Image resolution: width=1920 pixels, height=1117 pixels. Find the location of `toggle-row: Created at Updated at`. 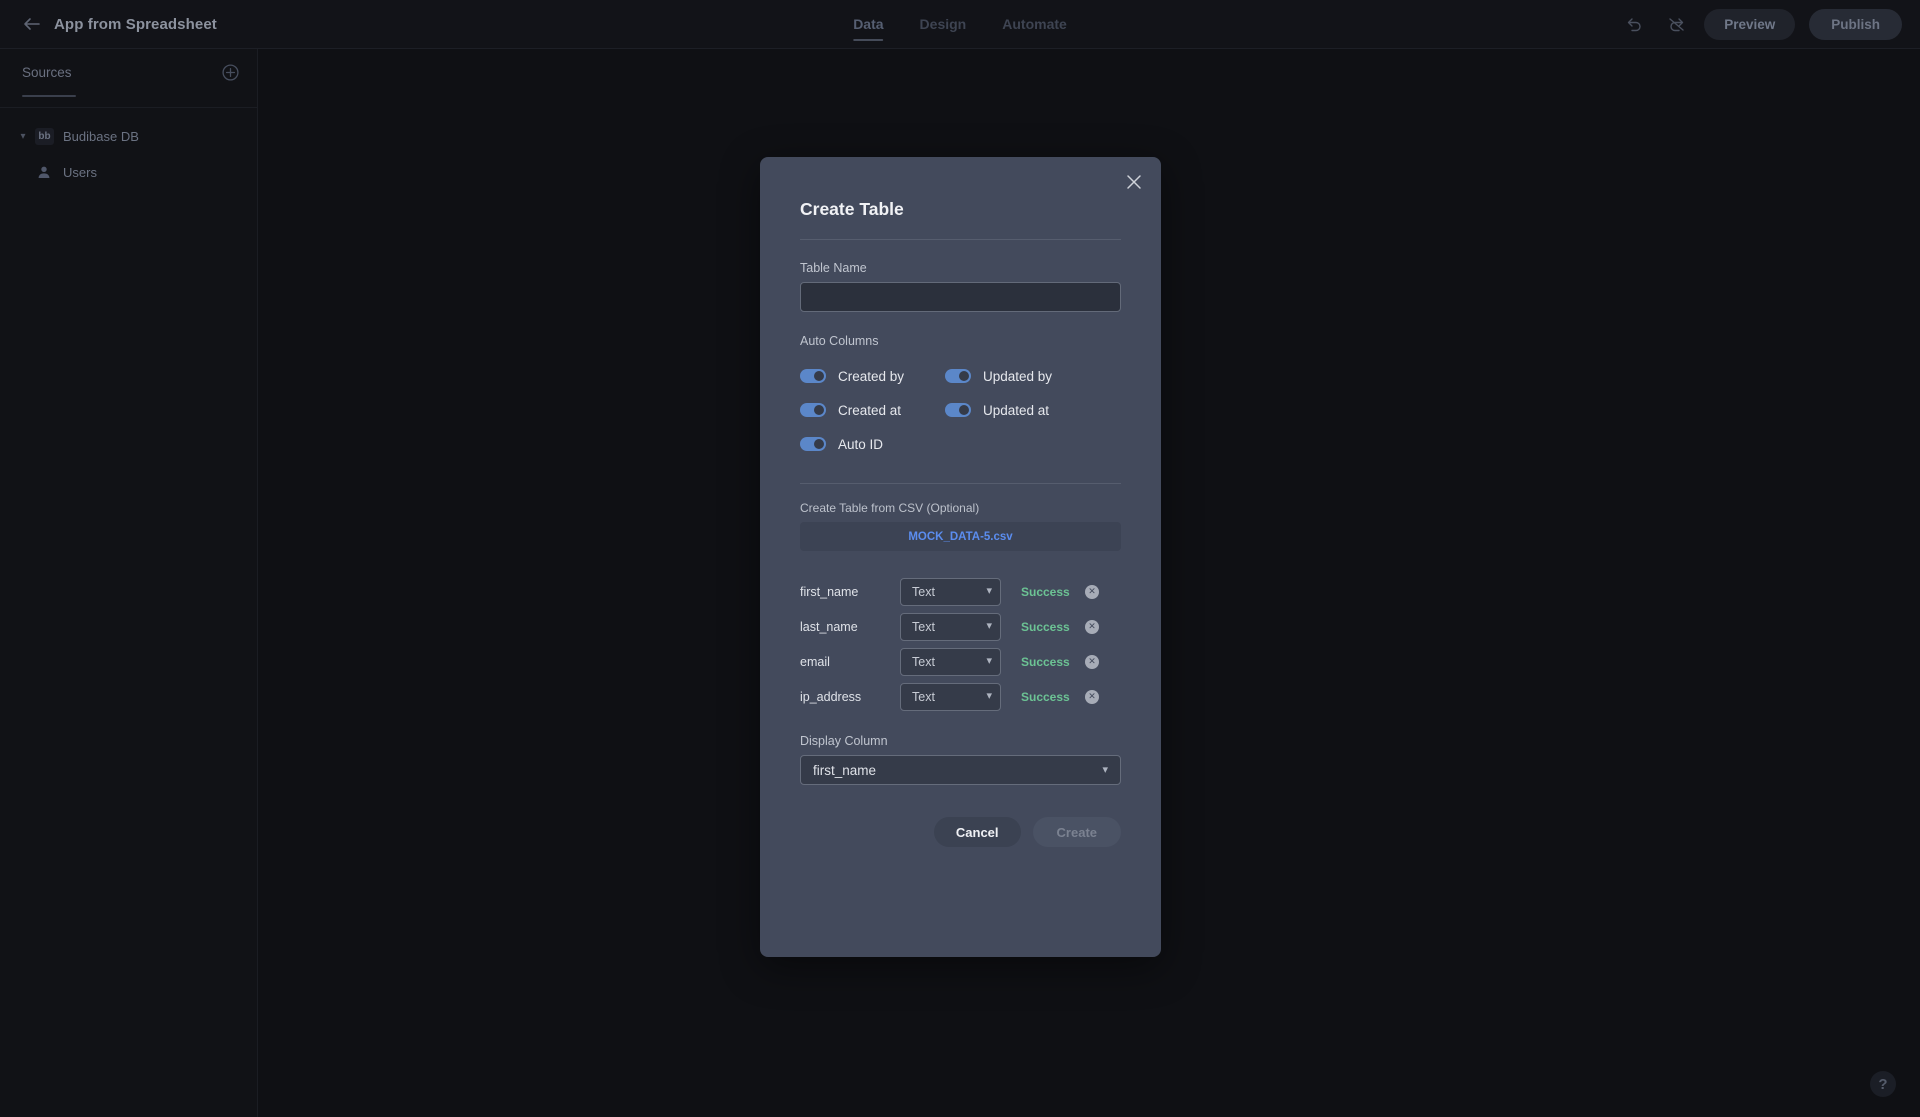

toggle-row: Created at Updated at is located at coordinates (960, 410).